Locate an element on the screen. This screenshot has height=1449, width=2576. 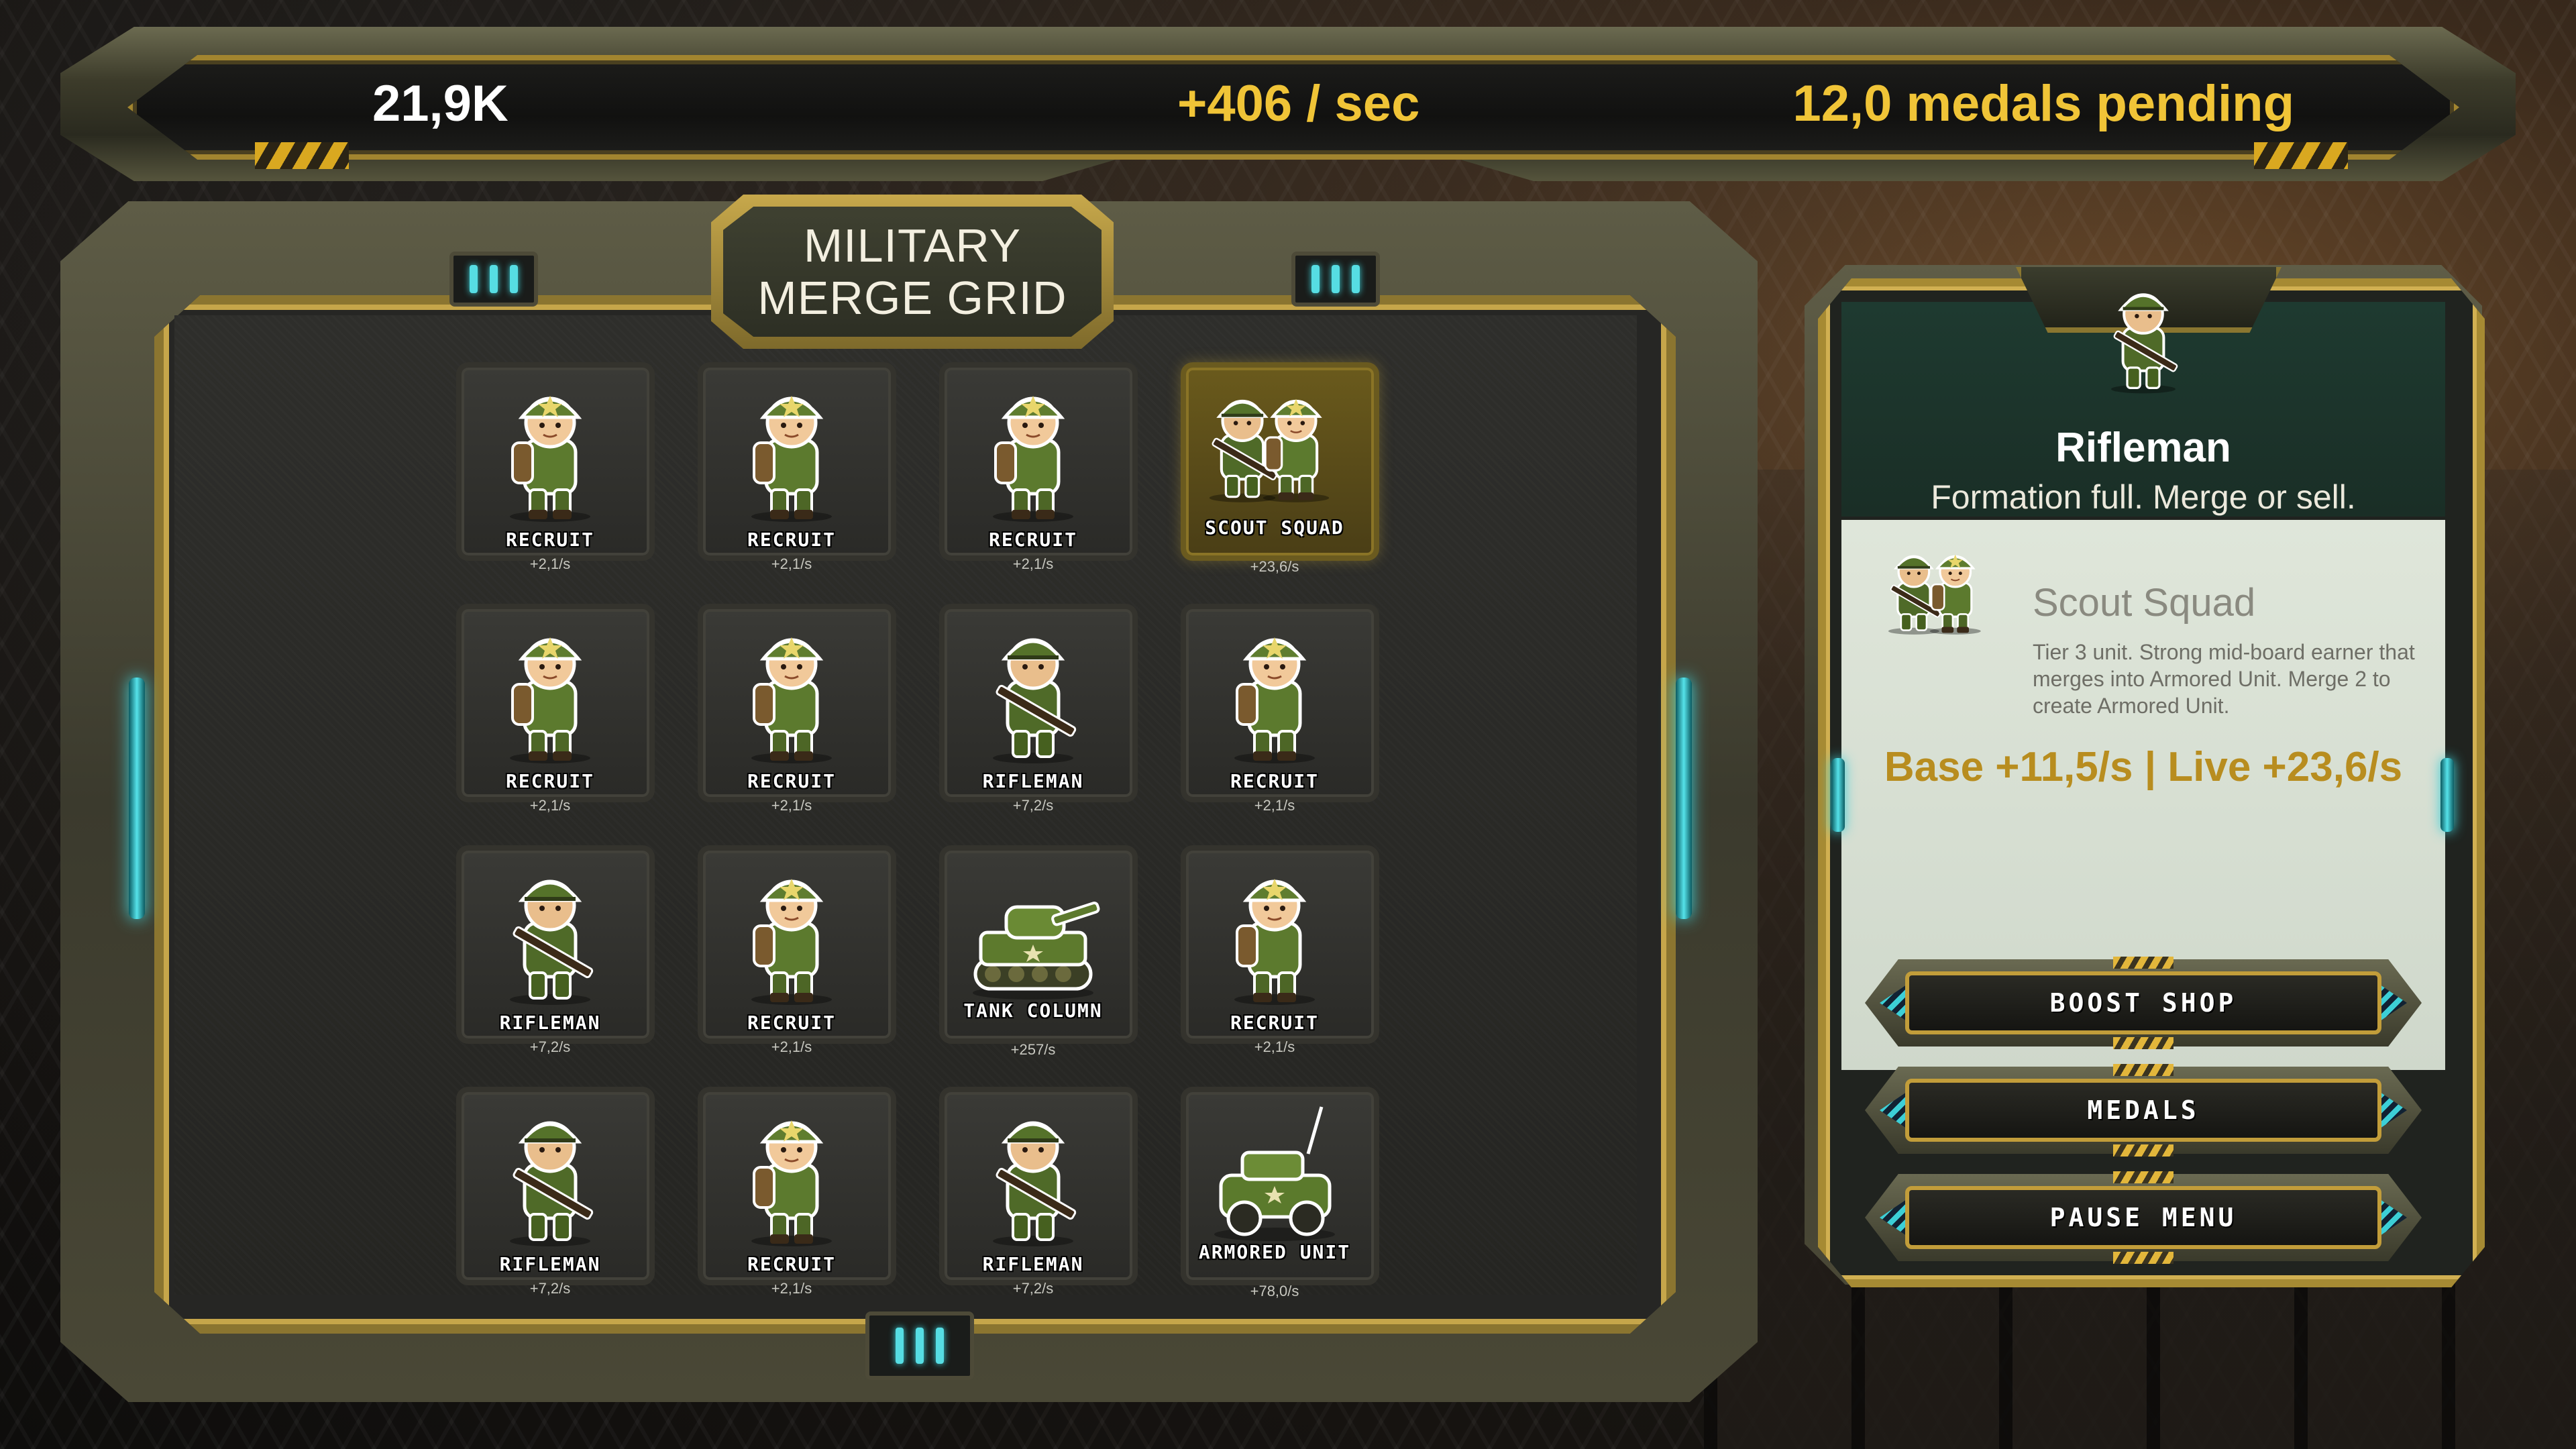
boost-shop-button: BOOST SHOP is located at coordinates (2143, 1003).